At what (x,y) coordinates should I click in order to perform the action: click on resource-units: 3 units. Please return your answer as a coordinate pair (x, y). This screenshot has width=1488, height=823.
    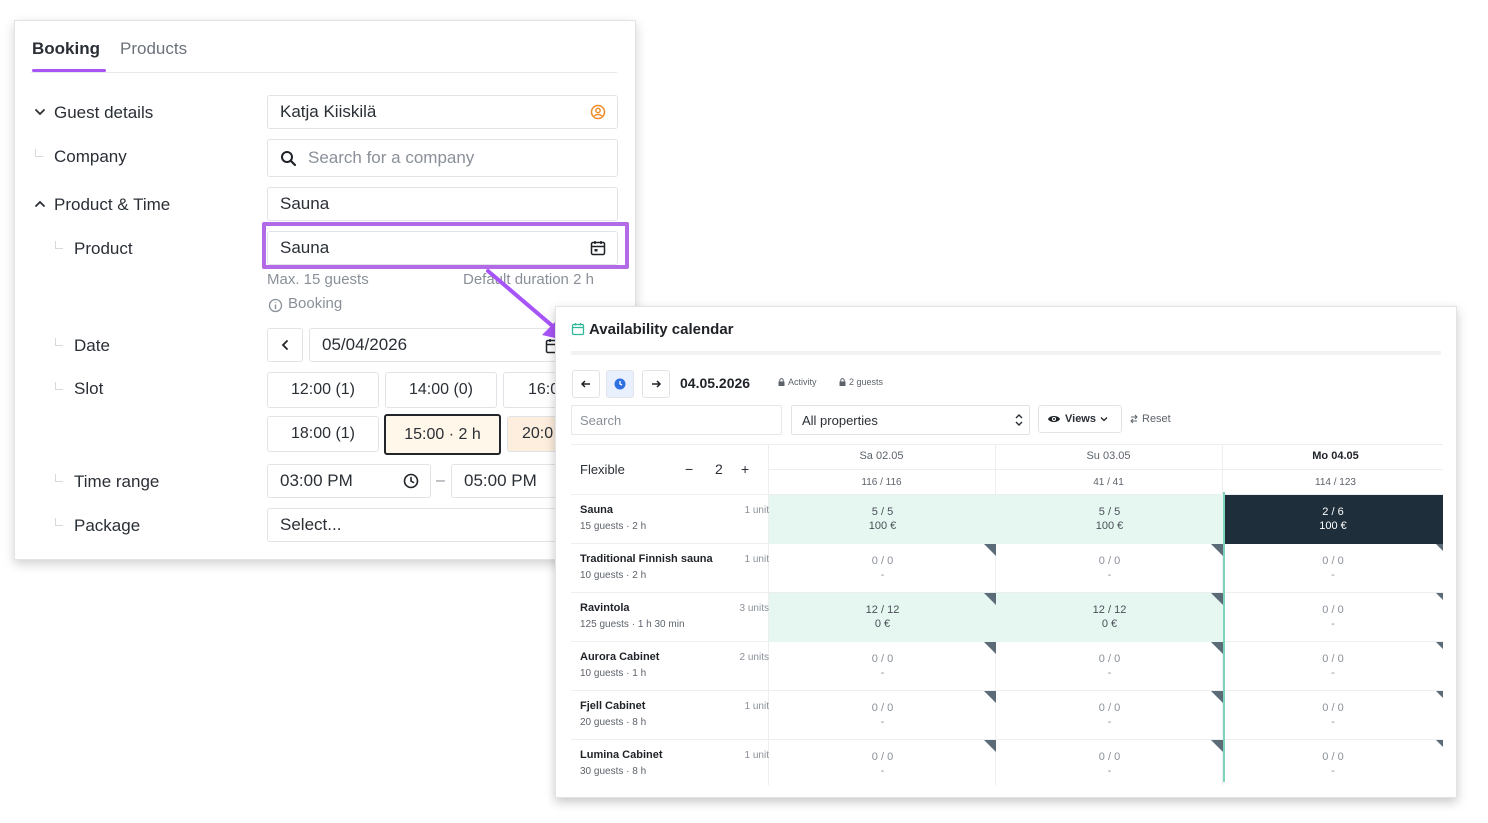
    Looking at the image, I should click on (754, 608).